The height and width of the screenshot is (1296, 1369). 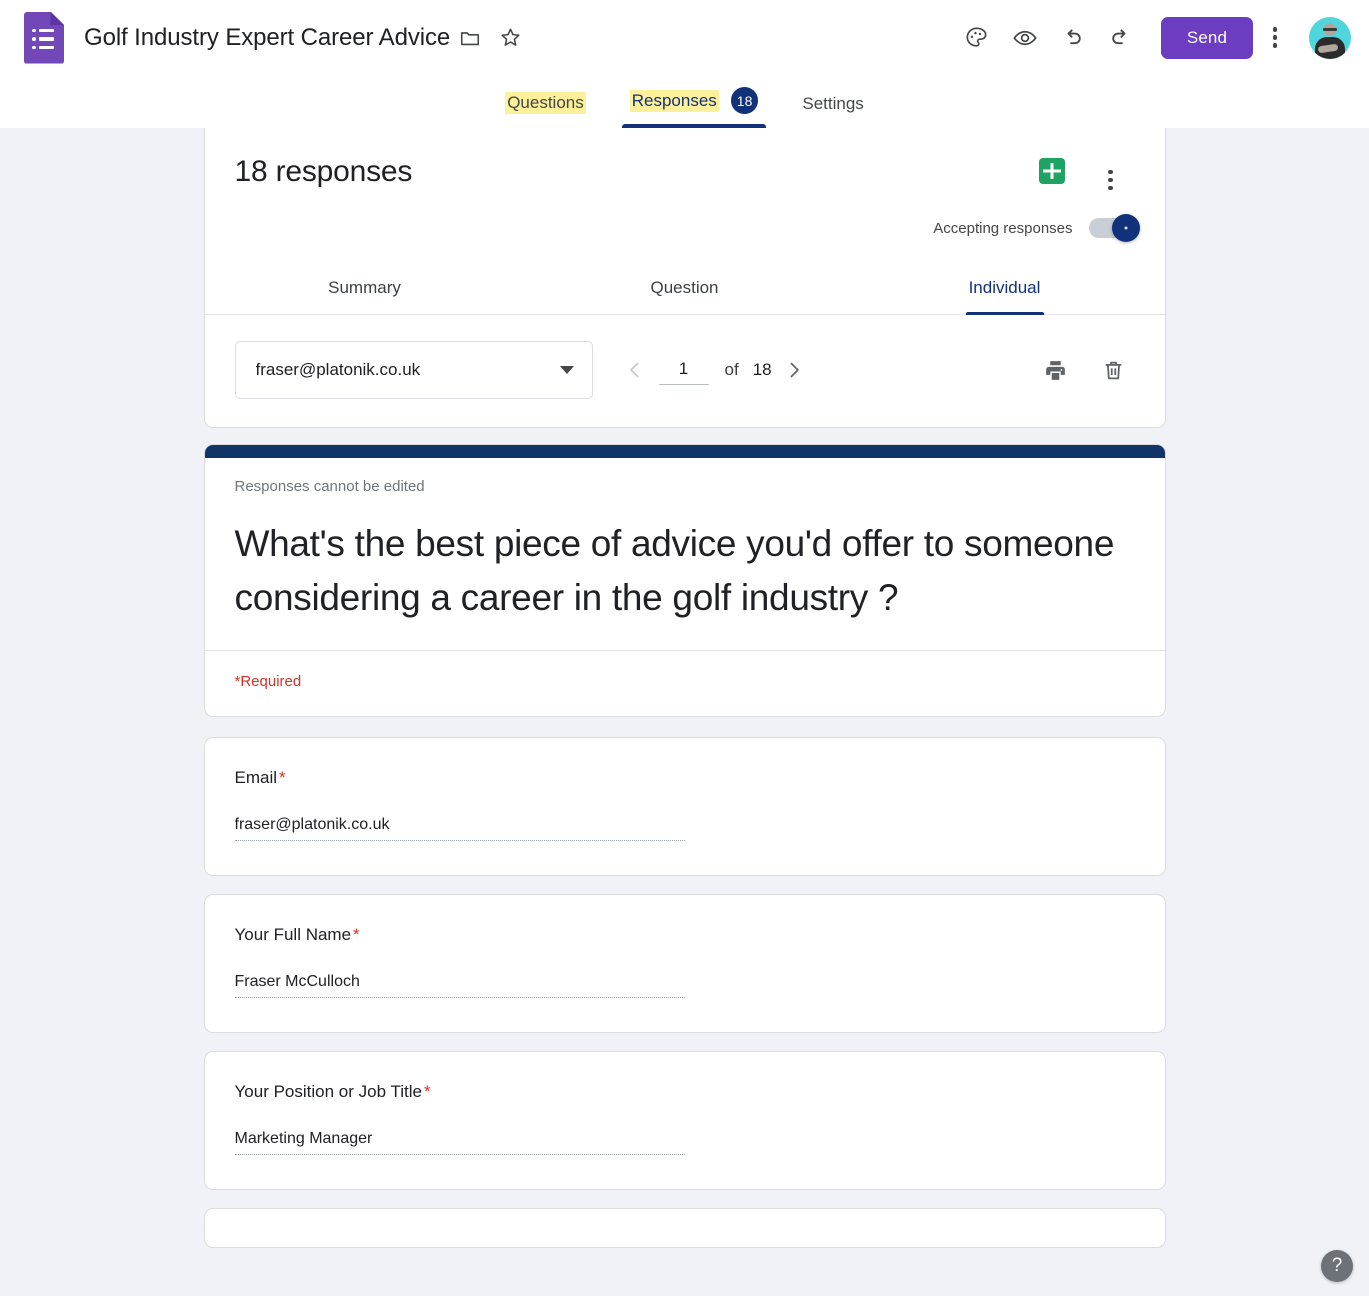 What do you see at coordinates (323, 171) in the screenshot?
I see `responses-heading: 18 responses` at bounding box center [323, 171].